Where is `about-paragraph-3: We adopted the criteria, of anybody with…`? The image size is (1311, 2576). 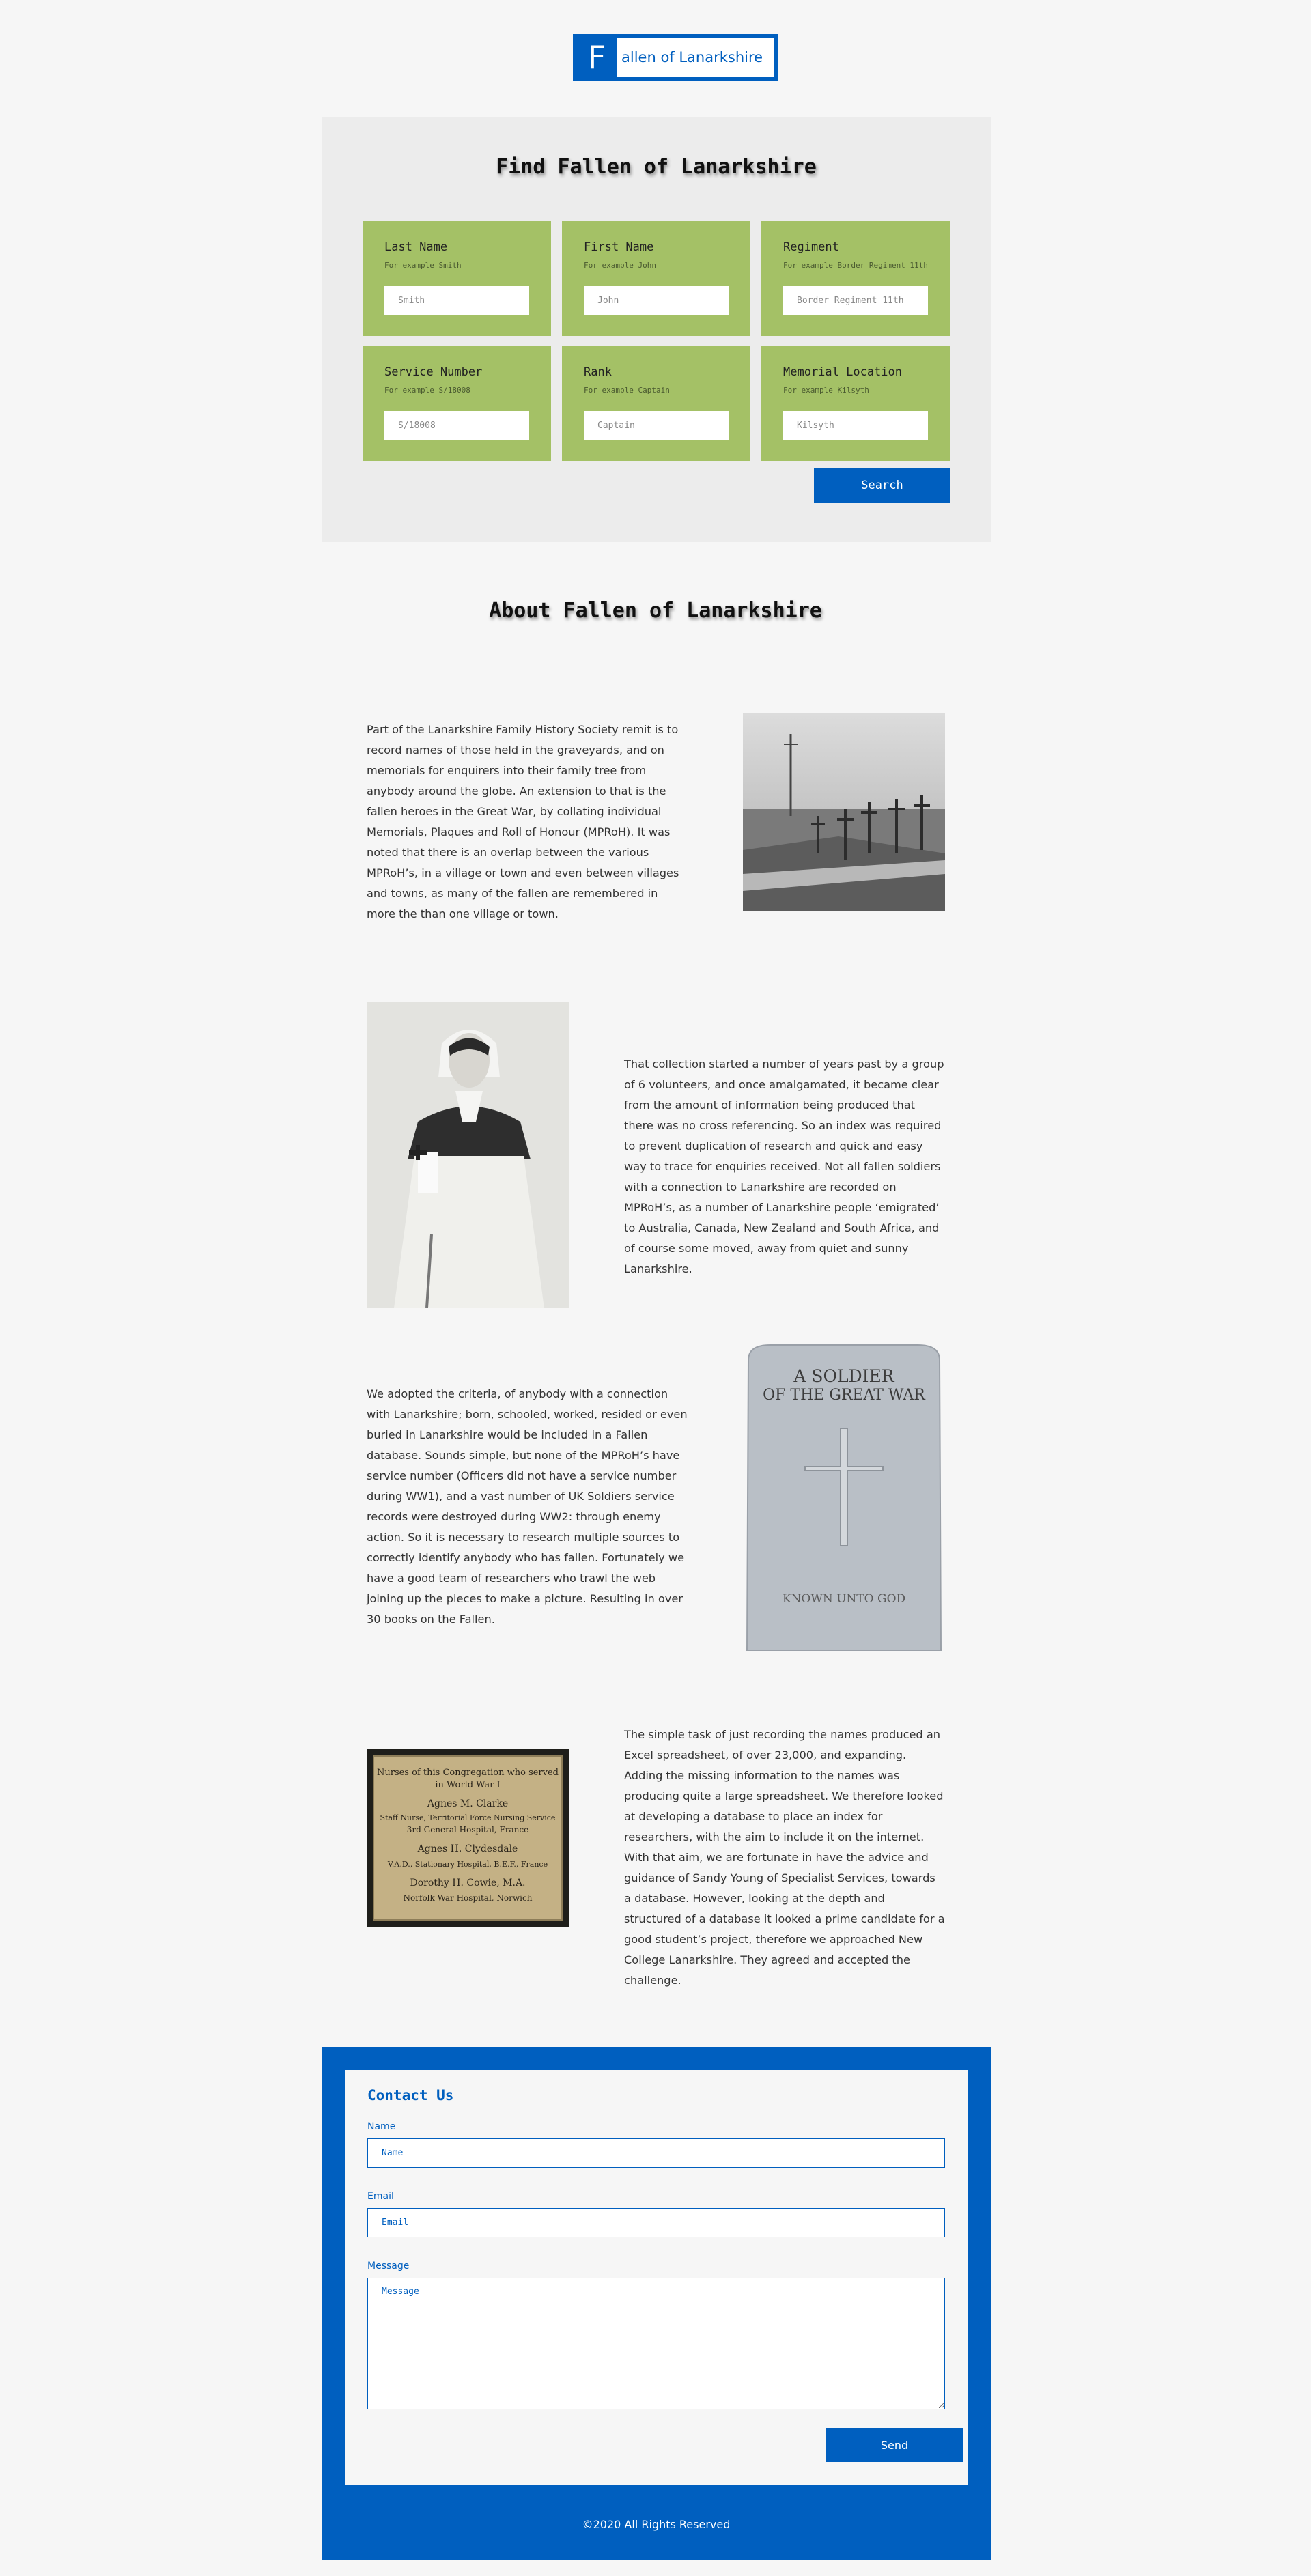
about-paragraph-3: We adopted the criteria, of anybody with… is located at coordinates (527, 1506).